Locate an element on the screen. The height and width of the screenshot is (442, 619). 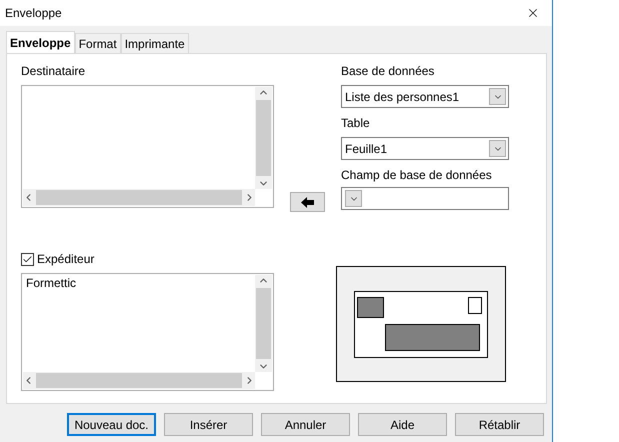
field-label: Destinataire is located at coordinates (53, 71).